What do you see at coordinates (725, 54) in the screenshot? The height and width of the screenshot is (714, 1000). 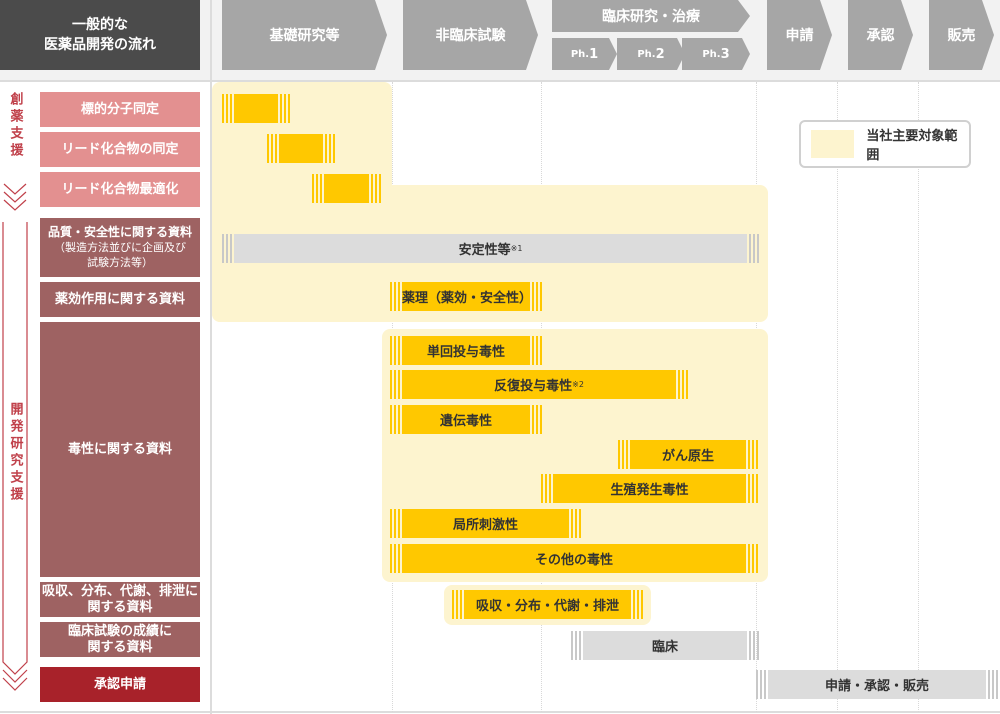 I see `phase-number: 3` at bounding box center [725, 54].